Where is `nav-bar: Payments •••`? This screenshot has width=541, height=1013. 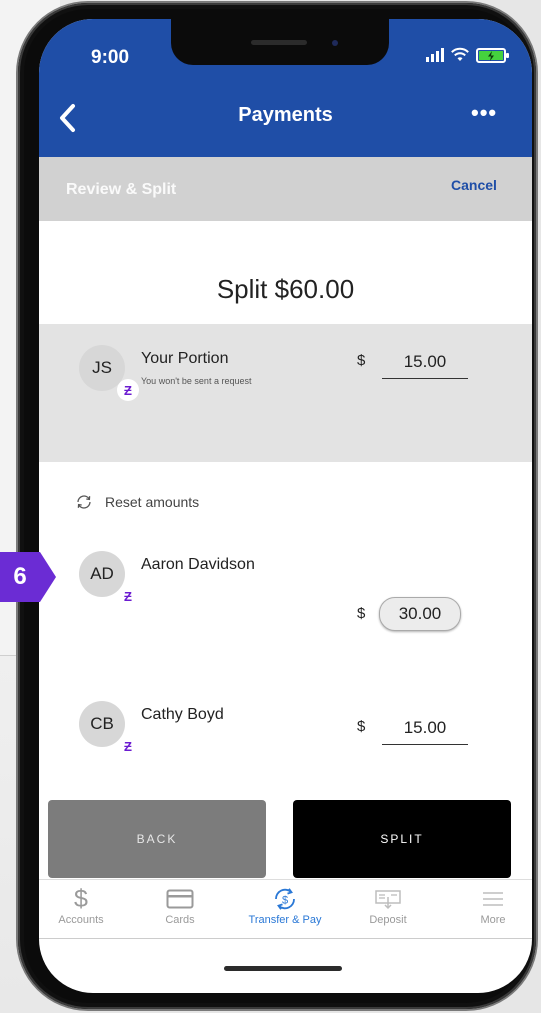
nav-bar: Payments ••• is located at coordinates (285, 120).